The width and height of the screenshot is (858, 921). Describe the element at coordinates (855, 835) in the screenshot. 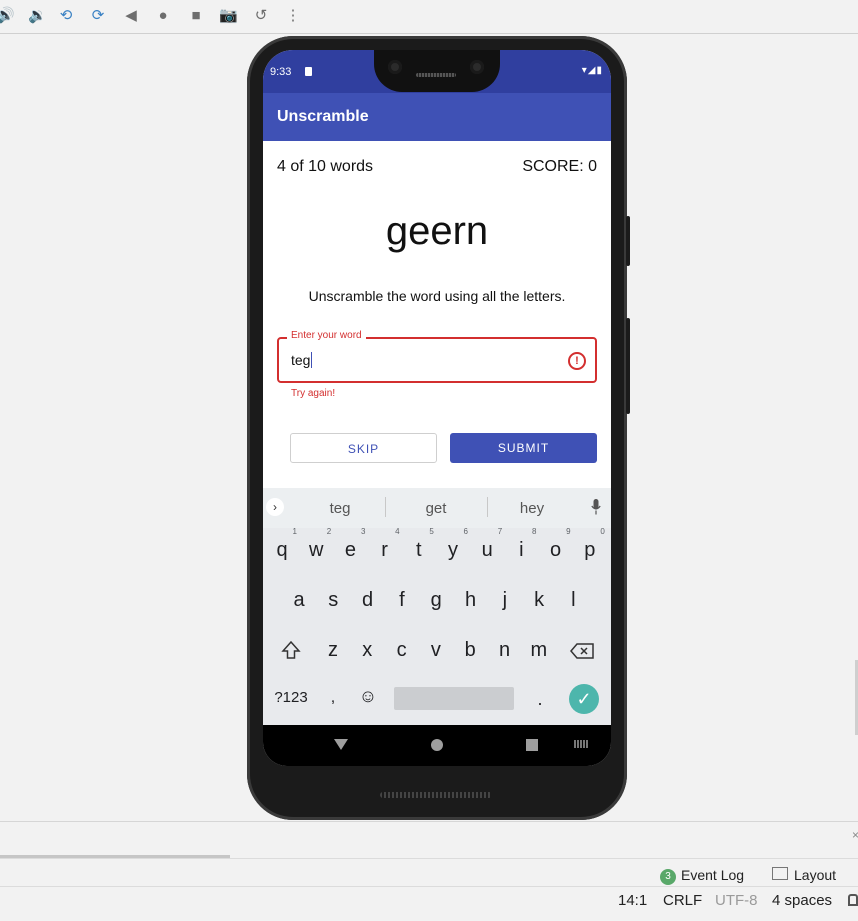

I see `close-icon: ×` at that location.